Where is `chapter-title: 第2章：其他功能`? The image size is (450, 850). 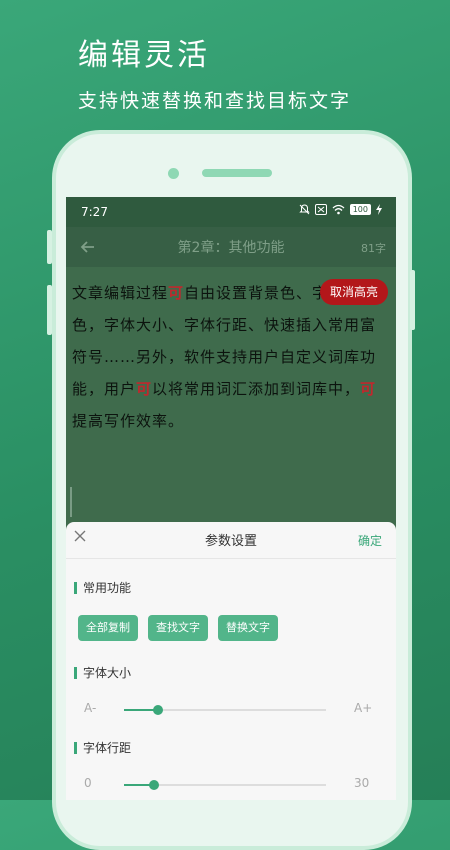
chapter-title: 第2章：其他功能 is located at coordinates (231, 248).